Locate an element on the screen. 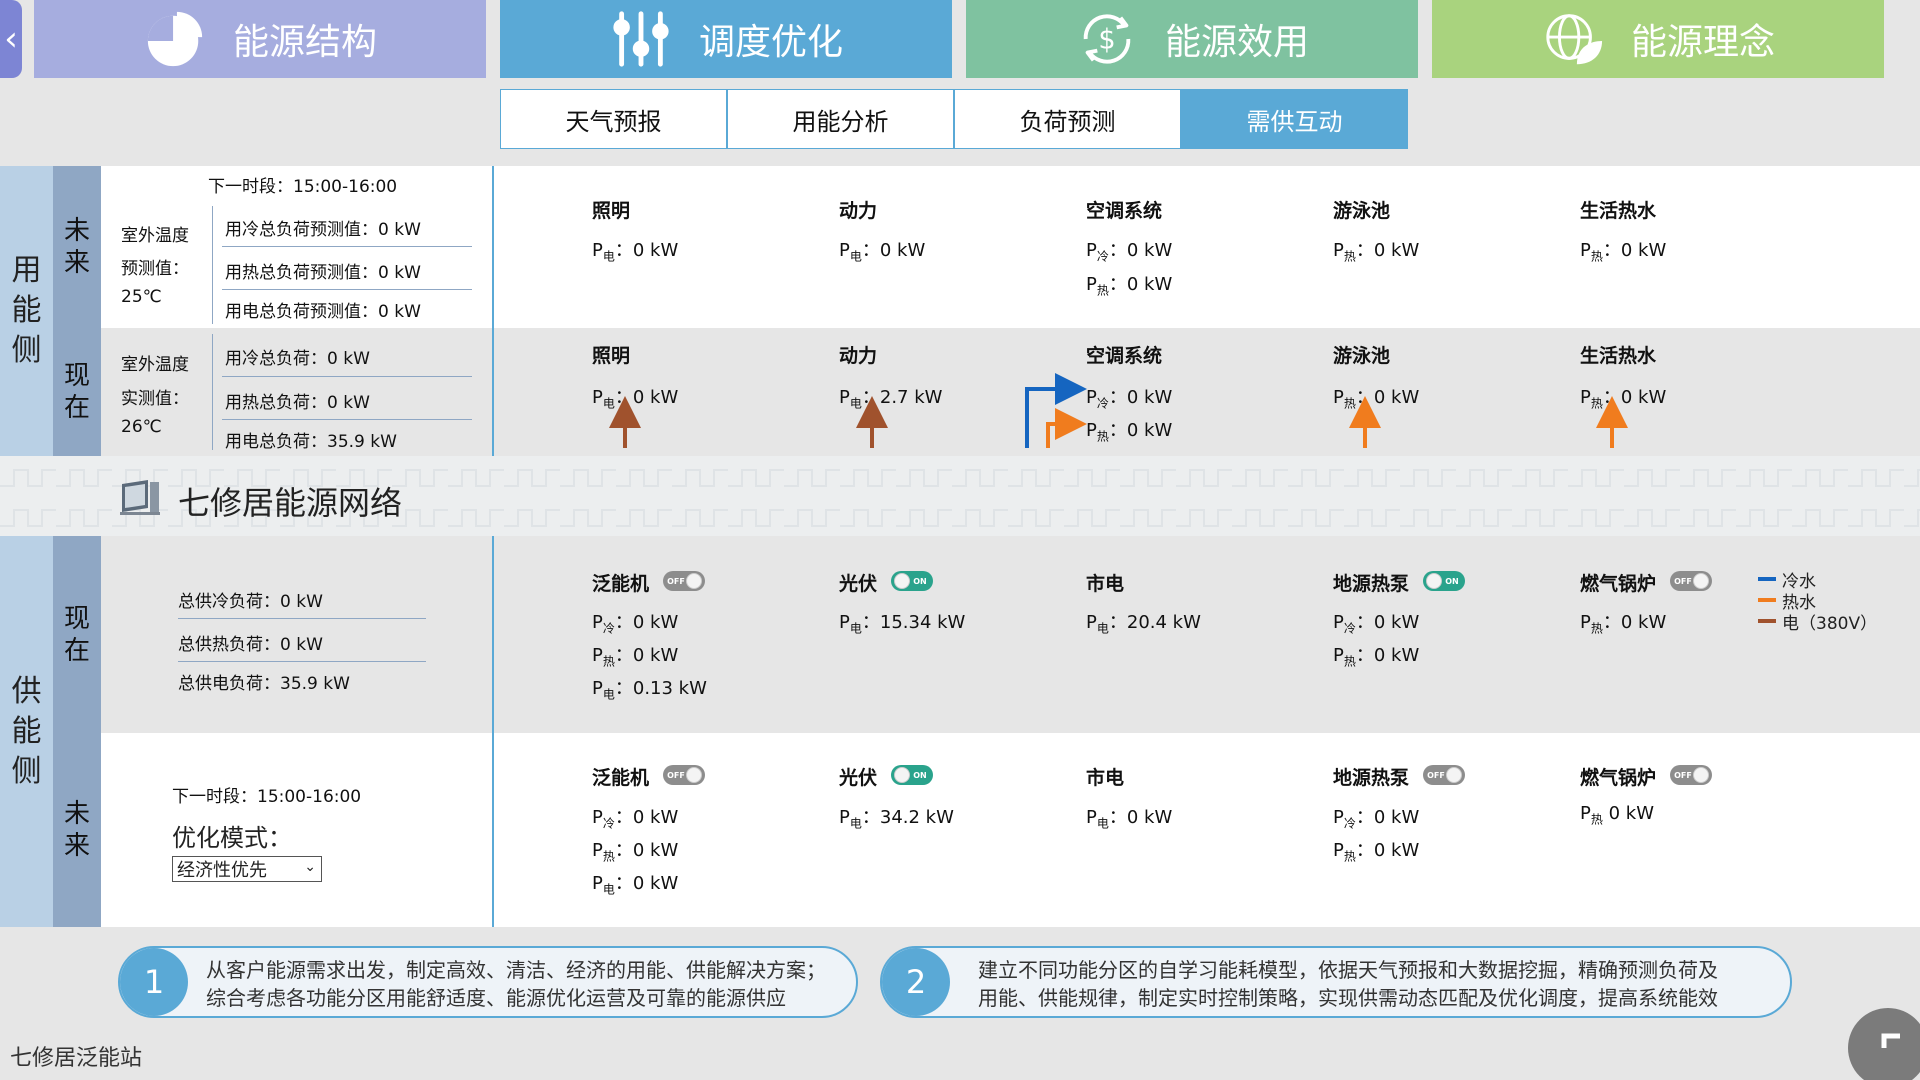 The image size is (1920, 1080). period-text: 下一时段：15:00-16:00 is located at coordinates (267, 797).